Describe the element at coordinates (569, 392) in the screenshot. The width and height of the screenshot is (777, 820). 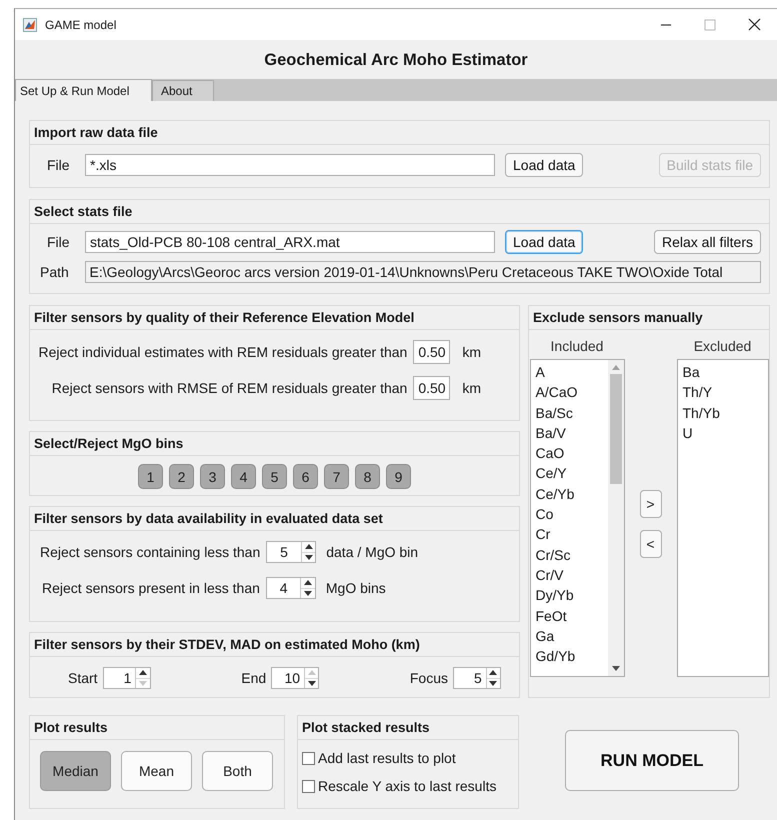
I see `list-item: A/CaO` at that location.